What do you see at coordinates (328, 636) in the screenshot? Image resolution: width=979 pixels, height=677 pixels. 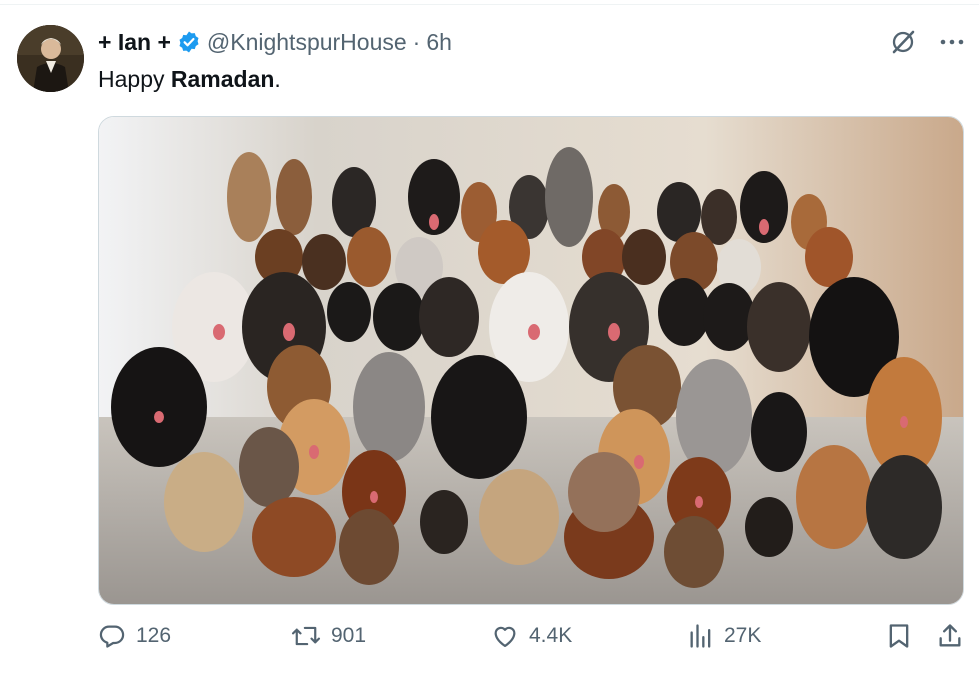 I see `retweet-button: 901` at bounding box center [328, 636].